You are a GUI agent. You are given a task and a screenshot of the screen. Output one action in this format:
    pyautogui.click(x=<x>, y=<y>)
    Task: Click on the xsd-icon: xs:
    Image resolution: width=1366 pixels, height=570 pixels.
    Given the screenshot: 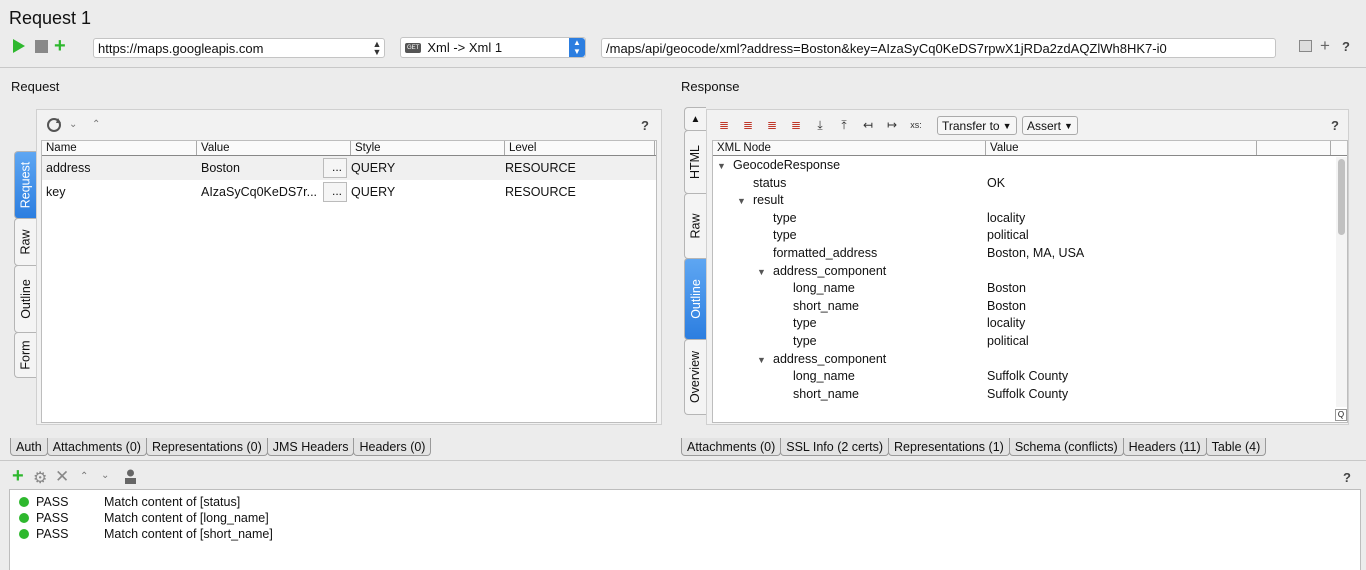 What is the action you would take?
    pyautogui.click(x=916, y=125)
    